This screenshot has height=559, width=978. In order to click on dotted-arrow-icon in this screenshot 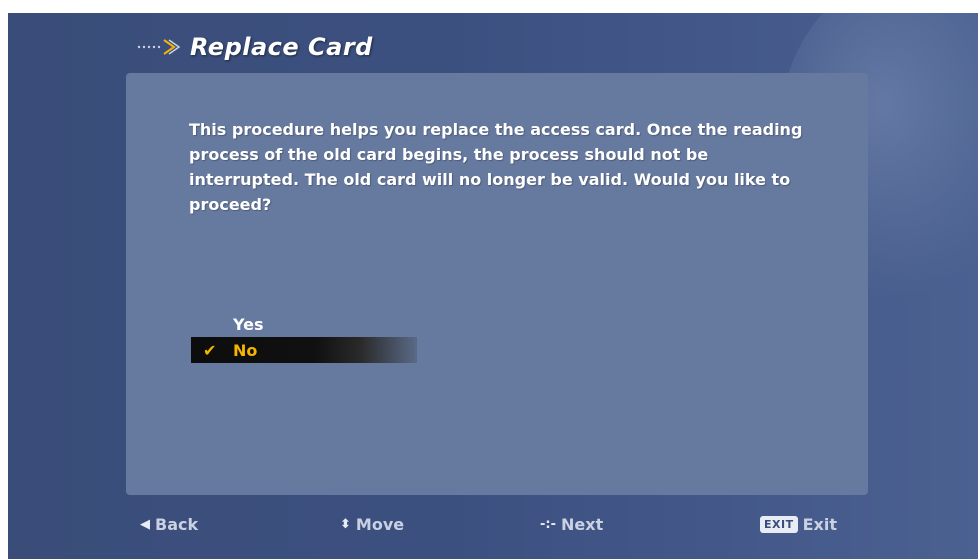, I will do `click(159, 47)`.